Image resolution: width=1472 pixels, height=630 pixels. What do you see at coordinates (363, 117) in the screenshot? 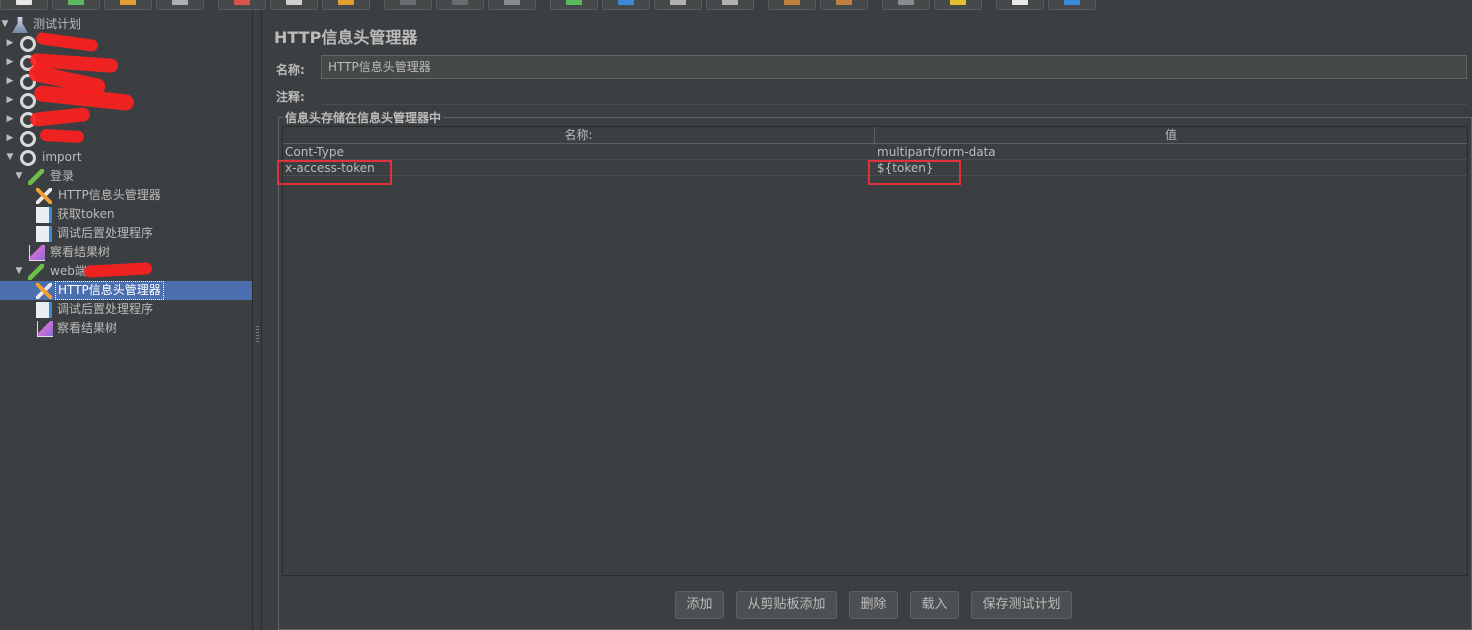
I see `group-title: 信息头存储在信息头管理器中` at bounding box center [363, 117].